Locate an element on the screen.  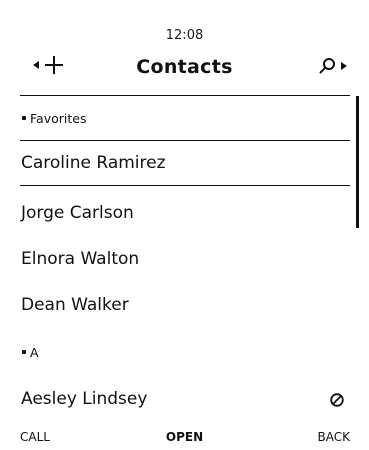
section-label: A is located at coordinates (34, 352).